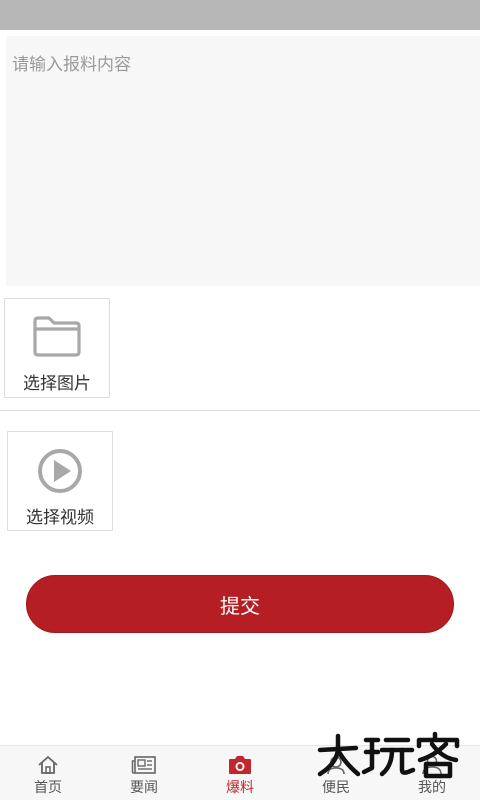  Describe the element at coordinates (48, 788) in the screenshot. I see `tab-home-label: 首页` at that location.